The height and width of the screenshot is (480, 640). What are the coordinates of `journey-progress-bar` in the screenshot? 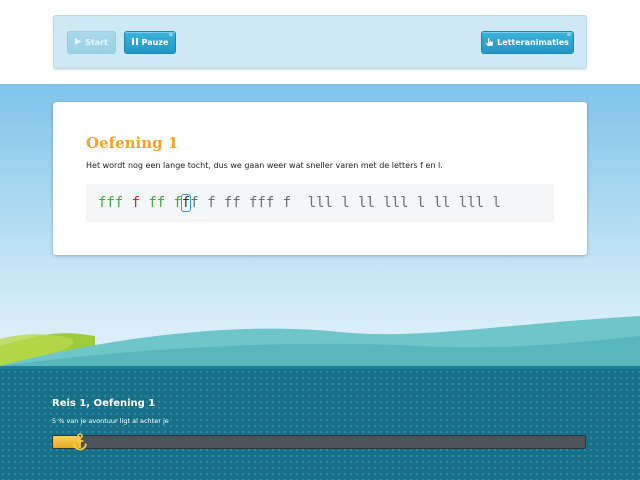 It's located at (319, 442).